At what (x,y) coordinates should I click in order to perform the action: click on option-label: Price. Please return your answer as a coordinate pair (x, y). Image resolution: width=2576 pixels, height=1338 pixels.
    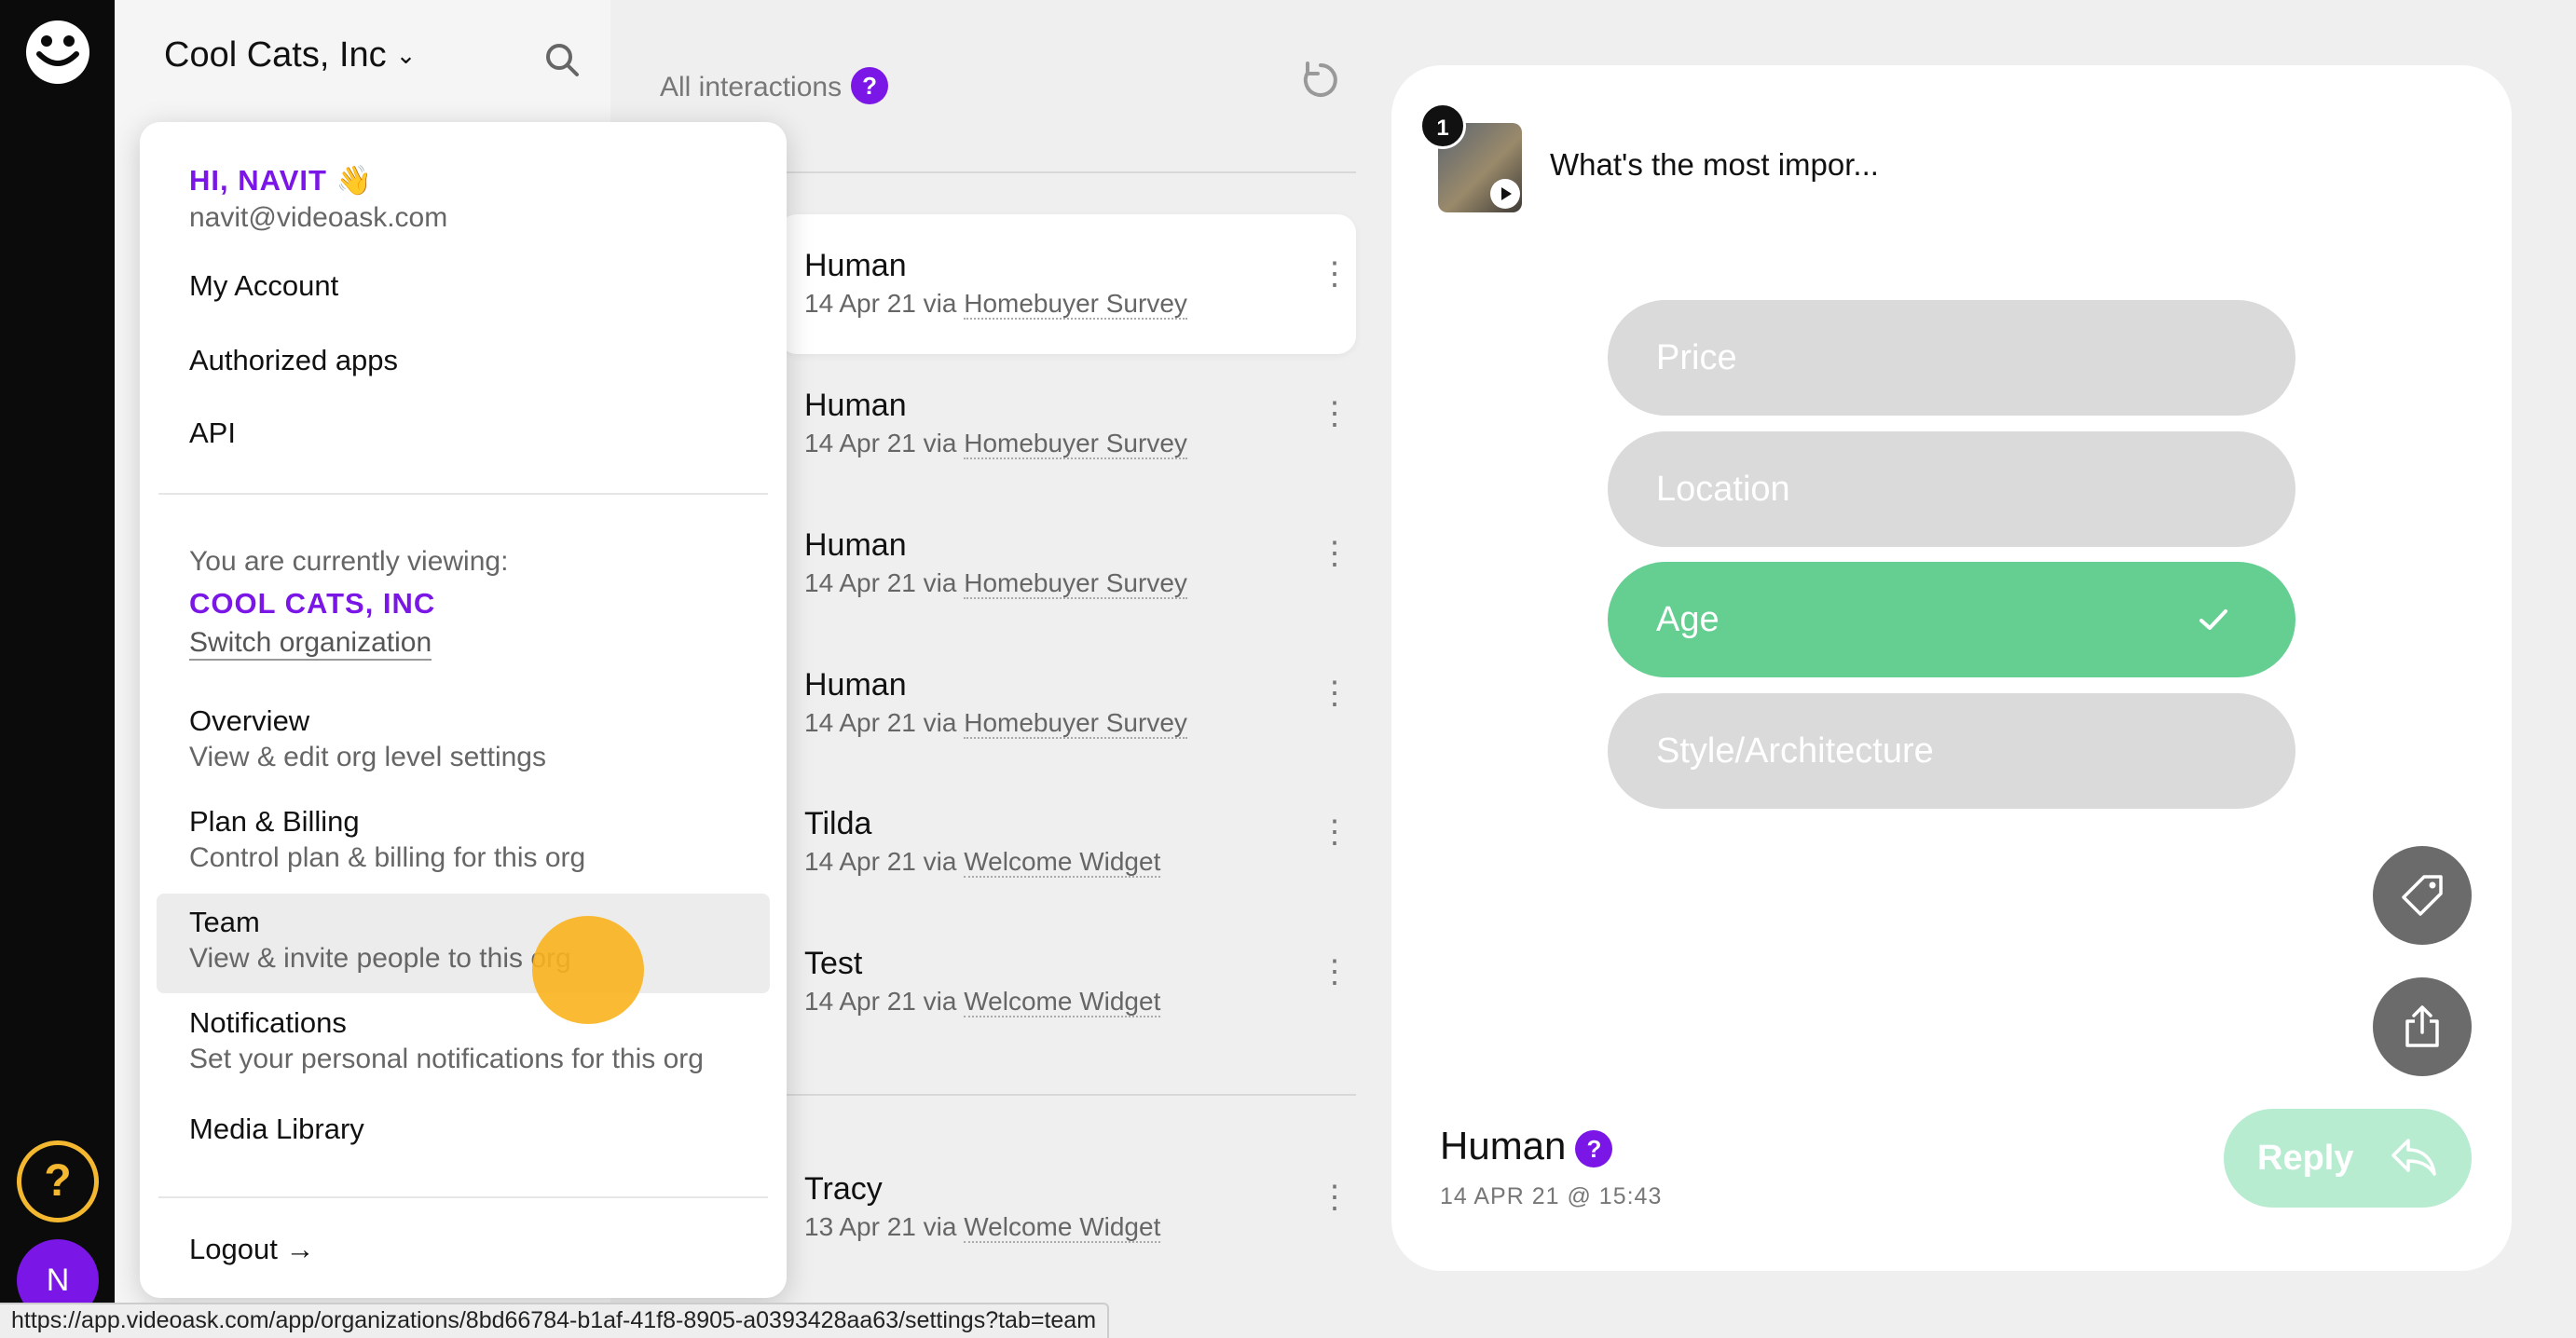
    Looking at the image, I should click on (1696, 357).